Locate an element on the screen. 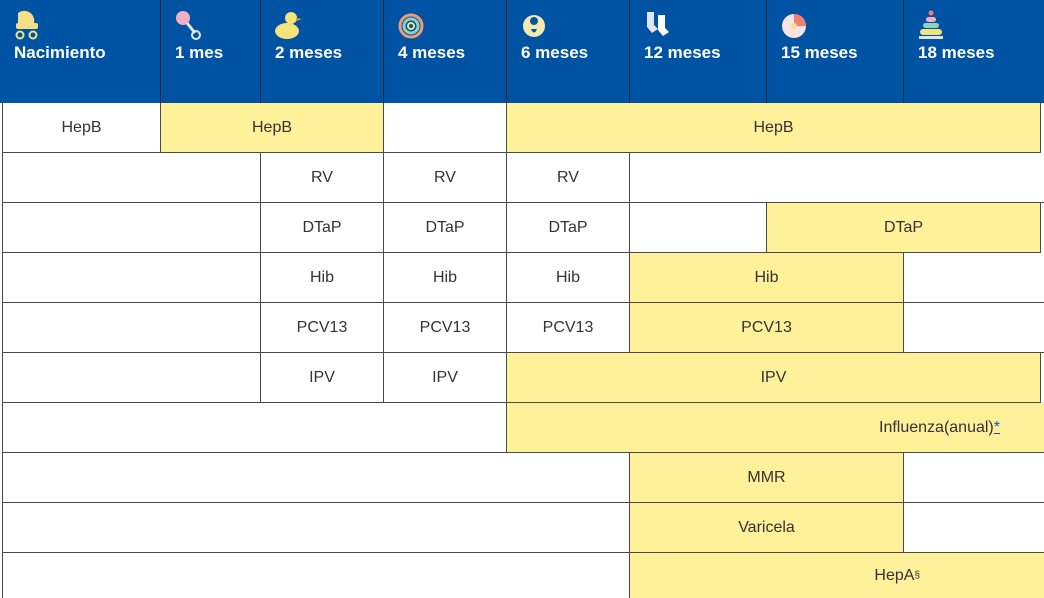 The width and height of the screenshot is (1044, 598). age-header-1m: 1 mes is located at coordinates (211, 51).